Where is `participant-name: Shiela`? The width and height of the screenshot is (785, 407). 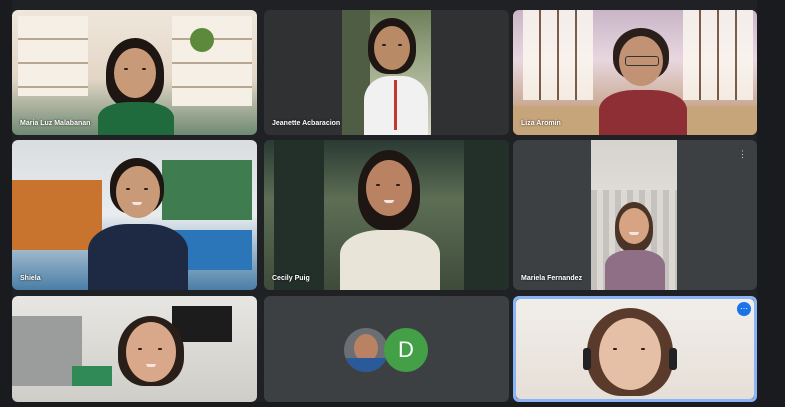
participant-name: Shiela is located at coordinates (30, 278).